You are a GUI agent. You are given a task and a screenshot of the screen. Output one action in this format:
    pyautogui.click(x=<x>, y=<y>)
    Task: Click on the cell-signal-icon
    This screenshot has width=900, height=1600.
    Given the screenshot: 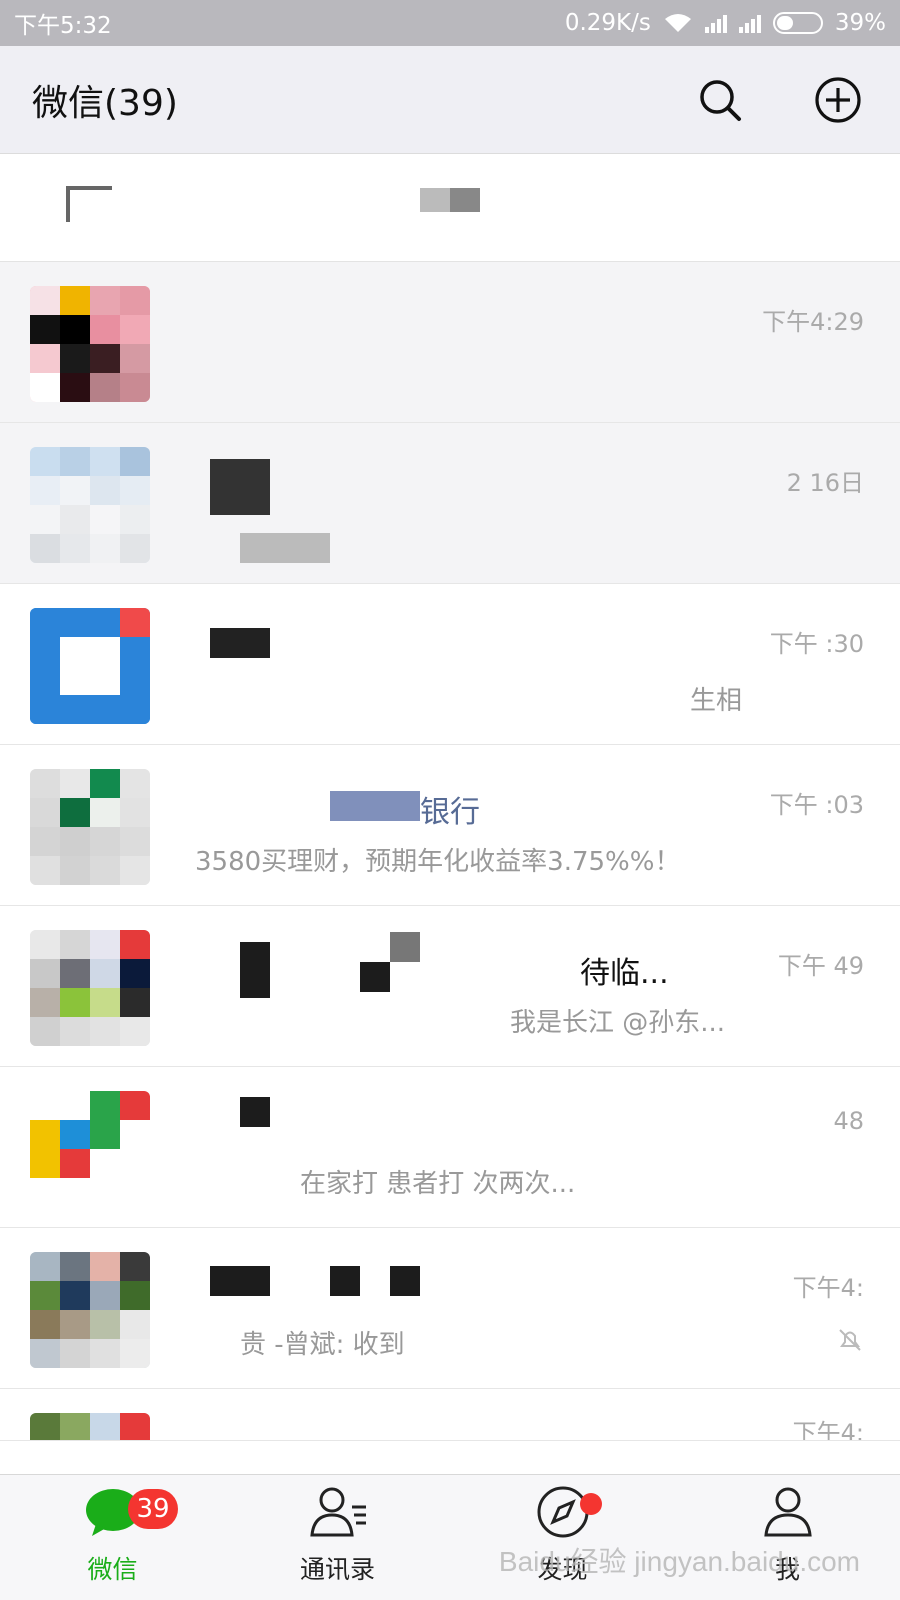 What is the action you would take?
    pyautogui.click(x=715, y=23)
    